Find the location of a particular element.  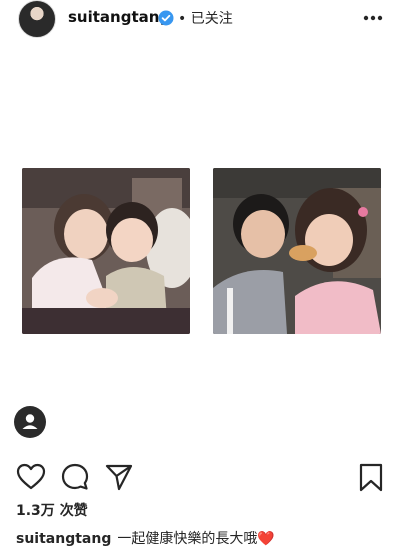

right-photo-image is located at coordinates (297, 251).